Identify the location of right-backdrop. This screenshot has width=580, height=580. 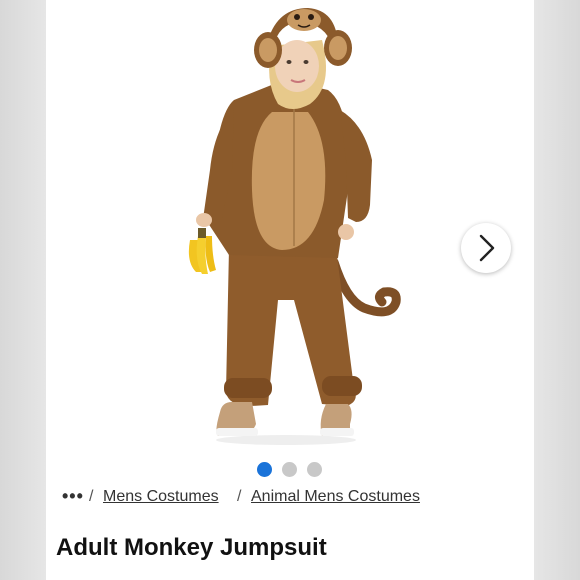
(557, 290).